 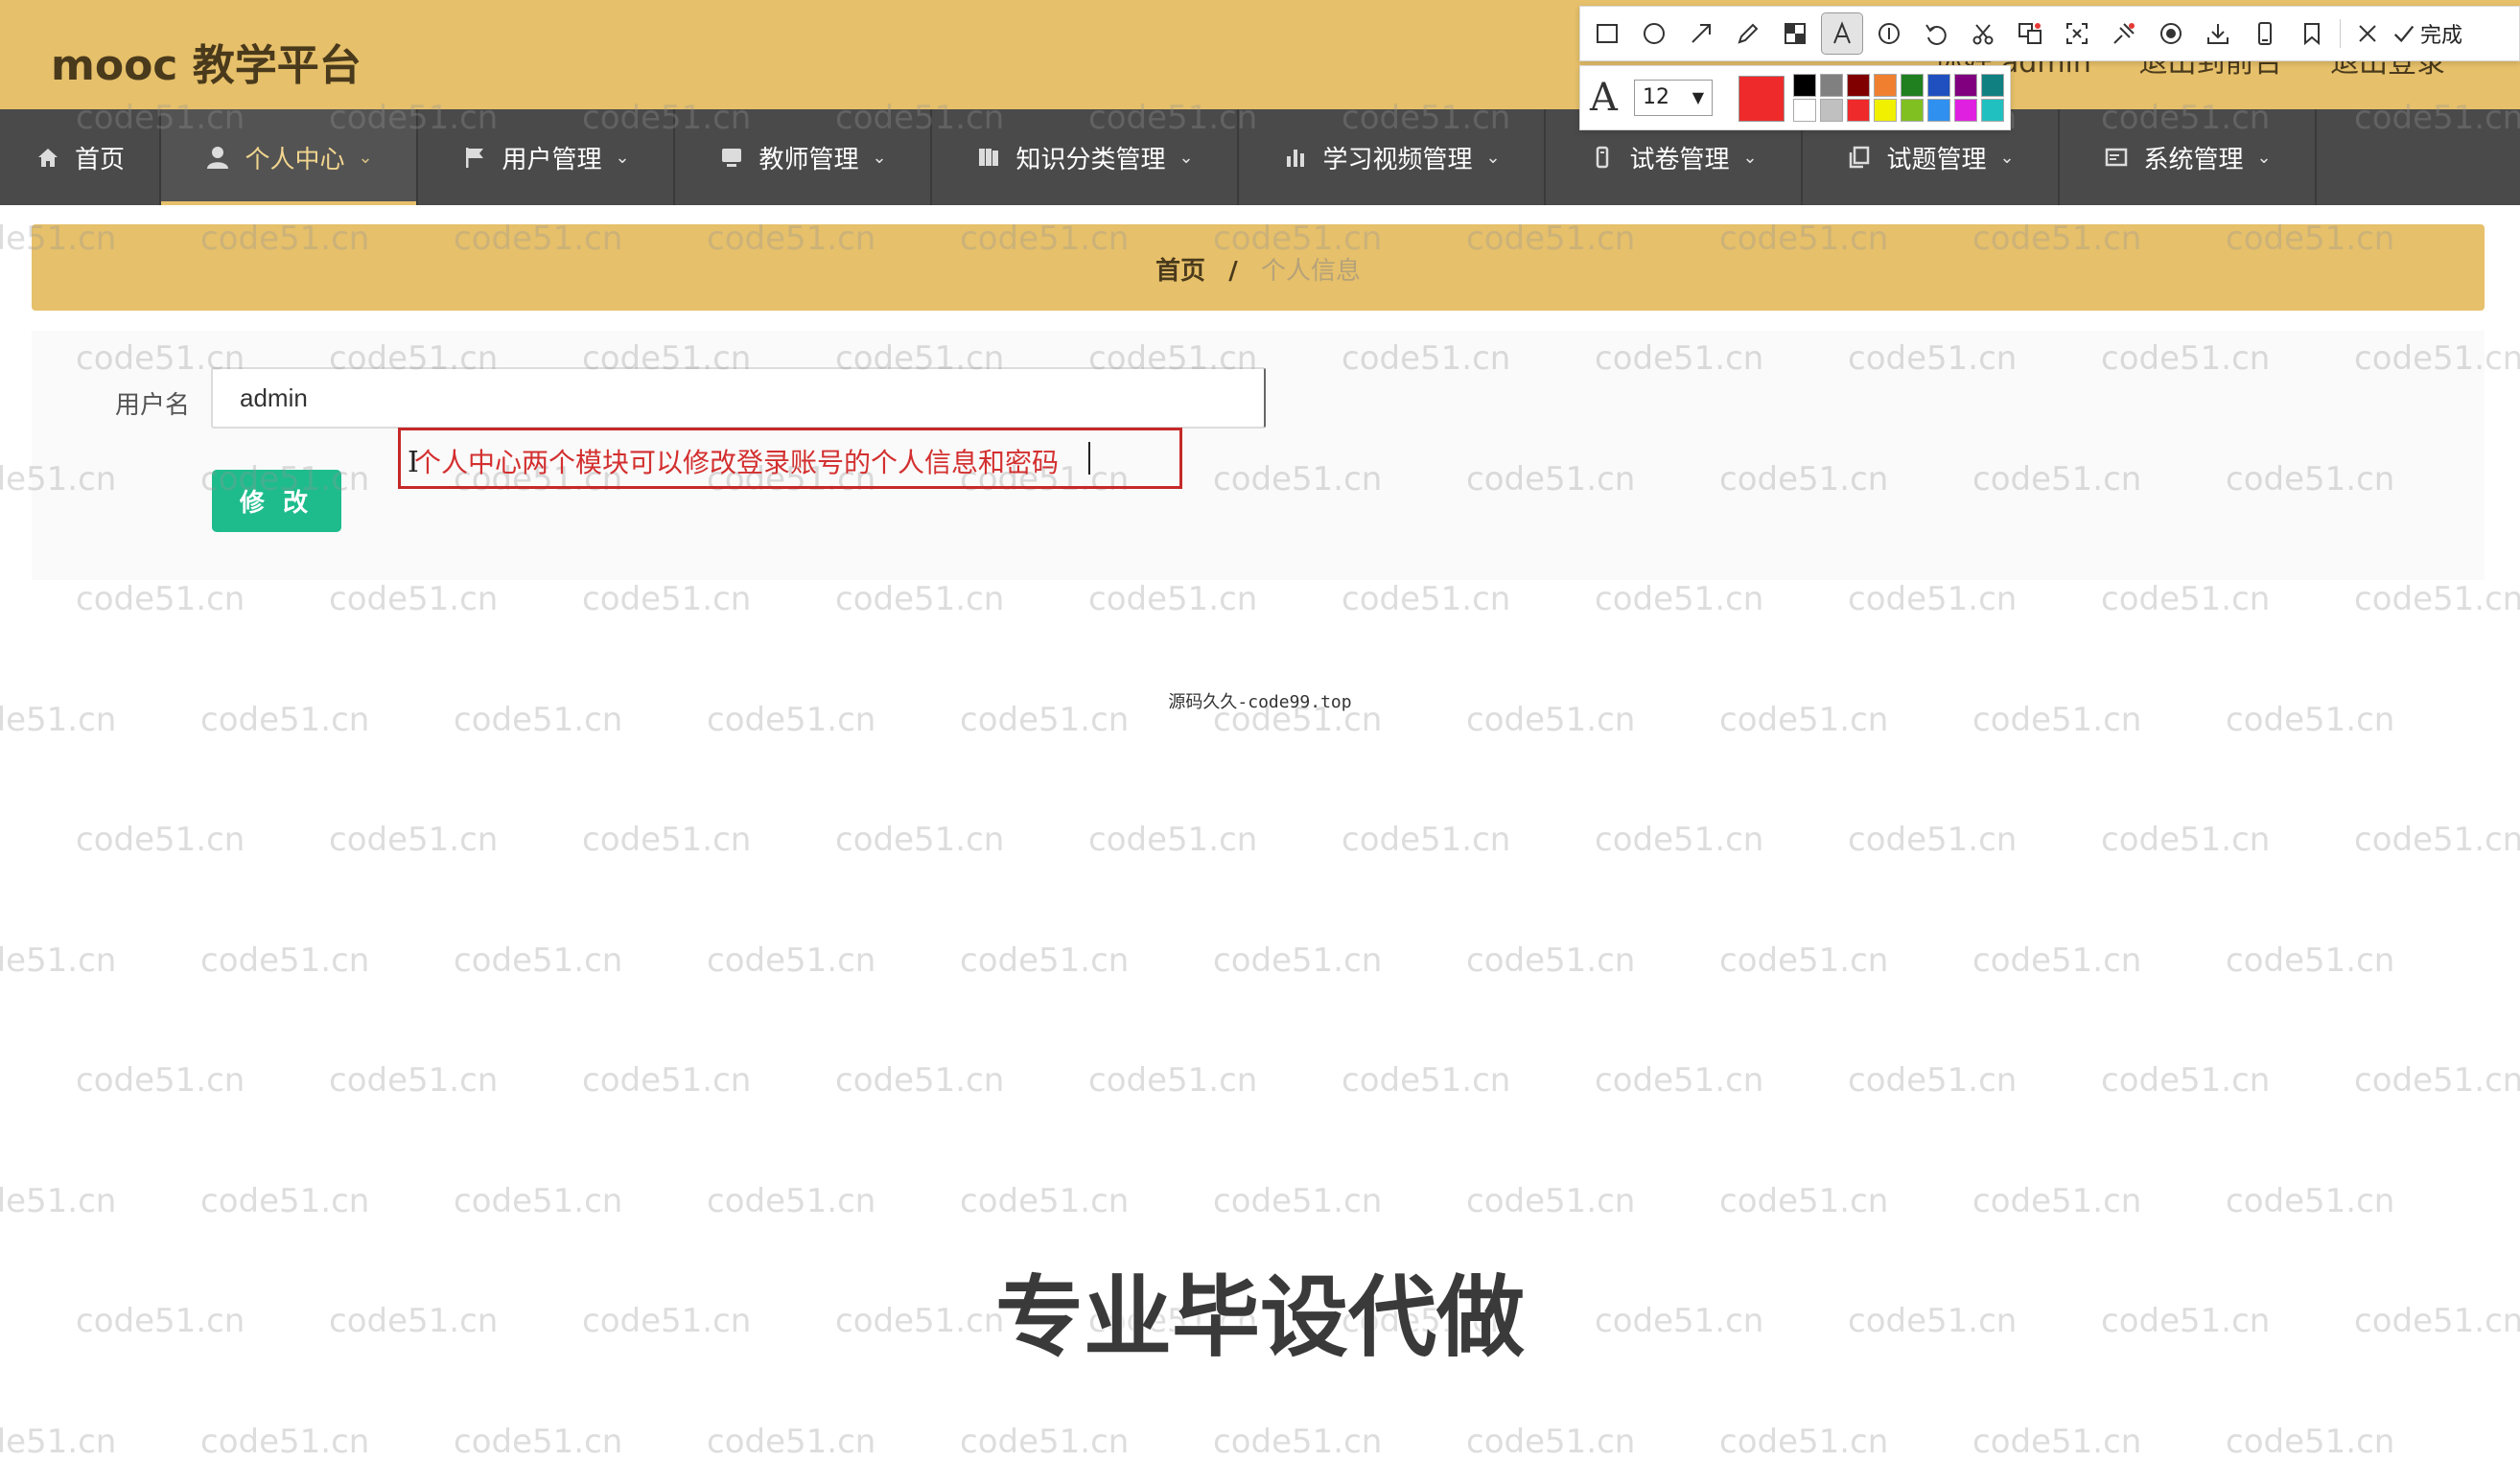 What do you see at coordinates (2265, 33) in the screenshot?
I see `phone-icon` at bounding box center [2265, 33].